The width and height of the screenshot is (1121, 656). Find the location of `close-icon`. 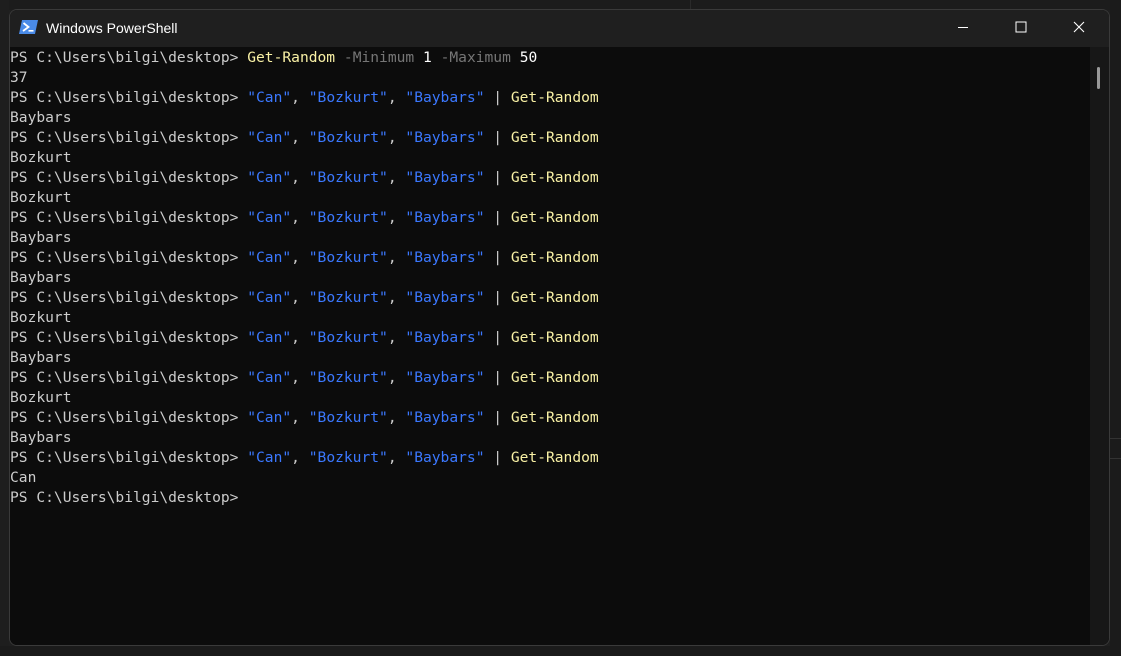

close-icon is located at coordinates (1079, 29).